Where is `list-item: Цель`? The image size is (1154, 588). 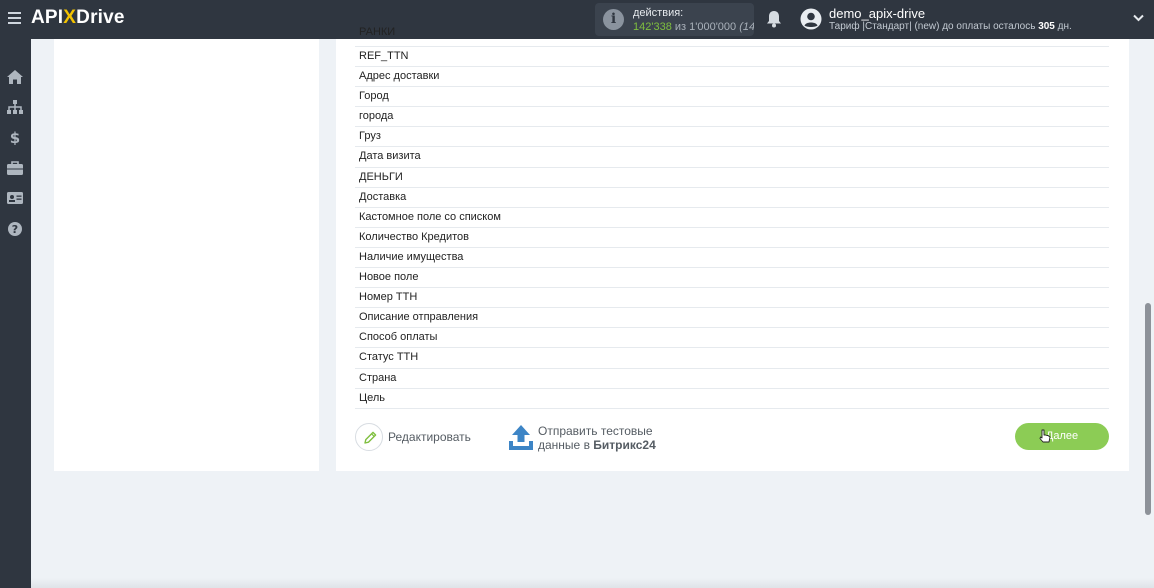 list-item: Цель is located at coordinates (732, 399).